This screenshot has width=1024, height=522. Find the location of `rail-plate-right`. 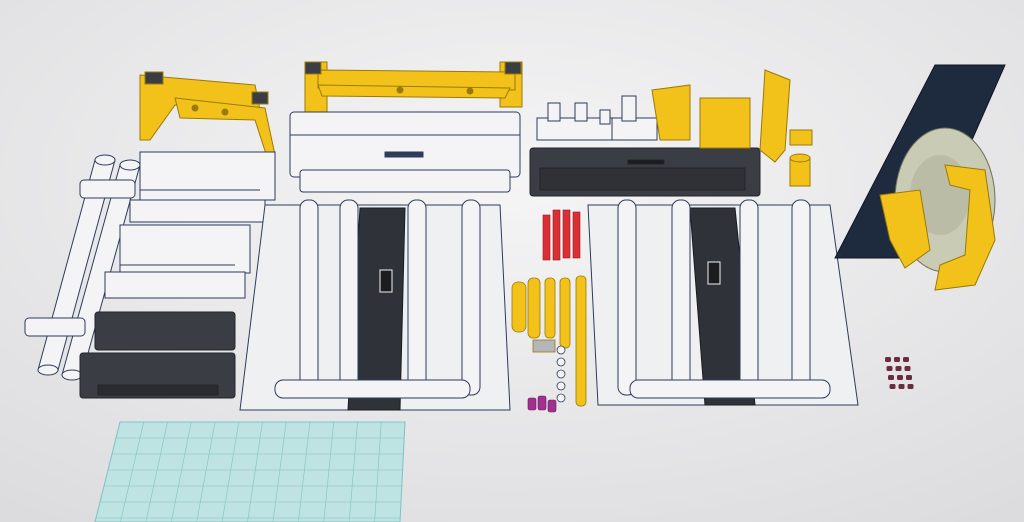

rail-plate-right is located at coordinates (723, 302).